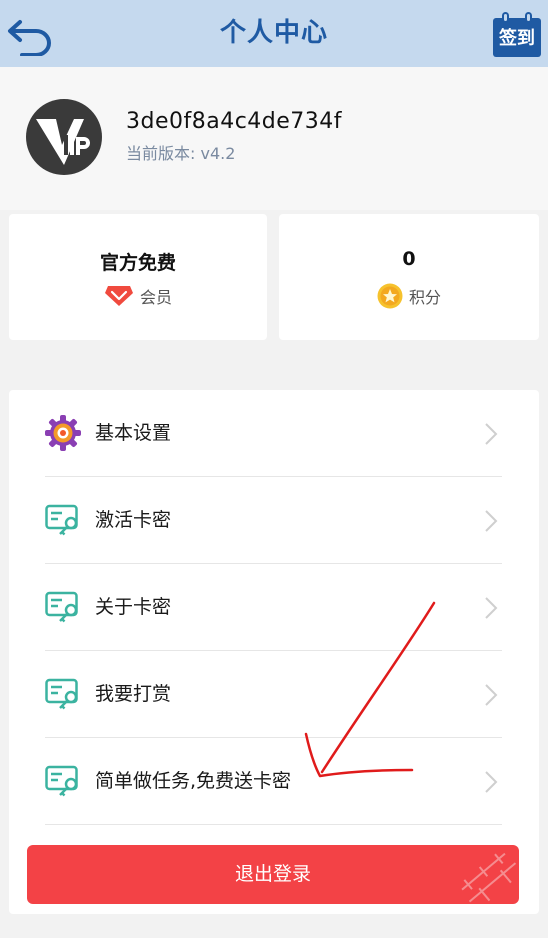 This screenshot has width=548, height=938. I want to click on points-sub: 积分, so click(409, 296).